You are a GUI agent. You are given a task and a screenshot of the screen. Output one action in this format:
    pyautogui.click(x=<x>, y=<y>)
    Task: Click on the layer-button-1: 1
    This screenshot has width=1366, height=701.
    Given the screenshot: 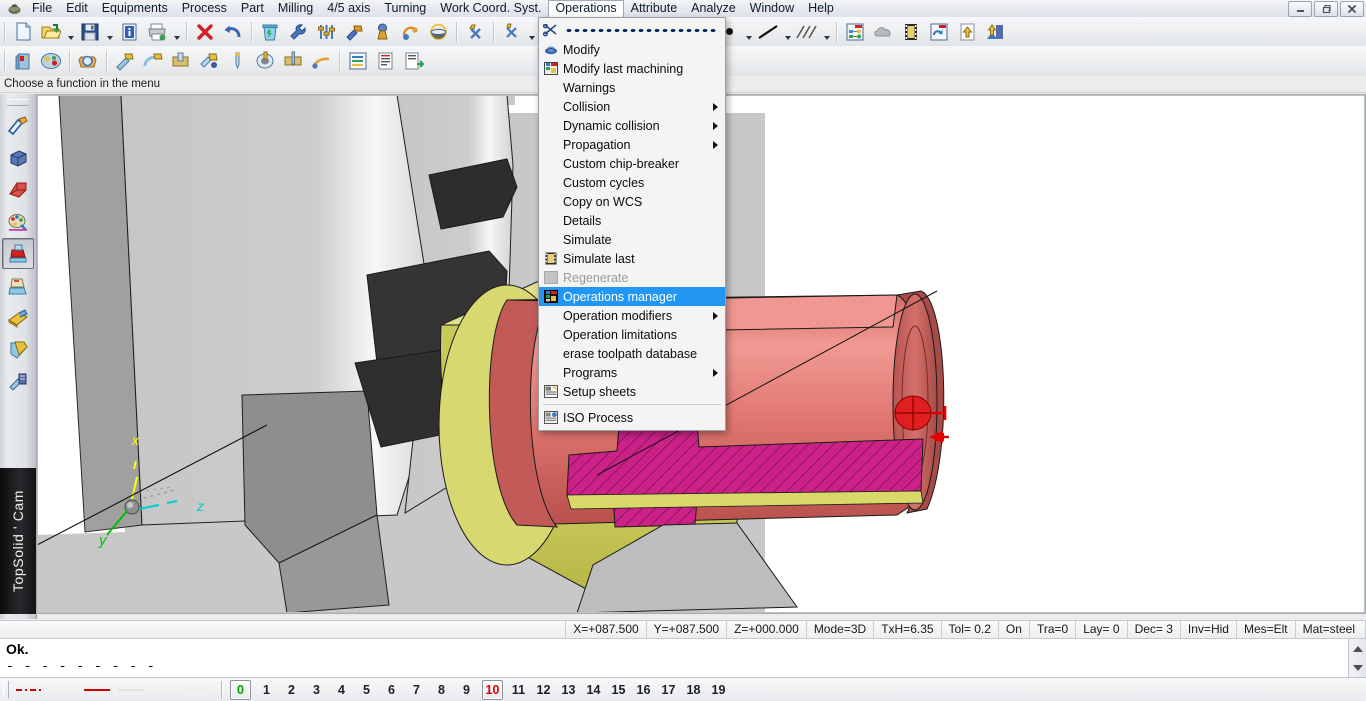 What is the action you would take?
    pyautogui.click(x=266, y=690)
    